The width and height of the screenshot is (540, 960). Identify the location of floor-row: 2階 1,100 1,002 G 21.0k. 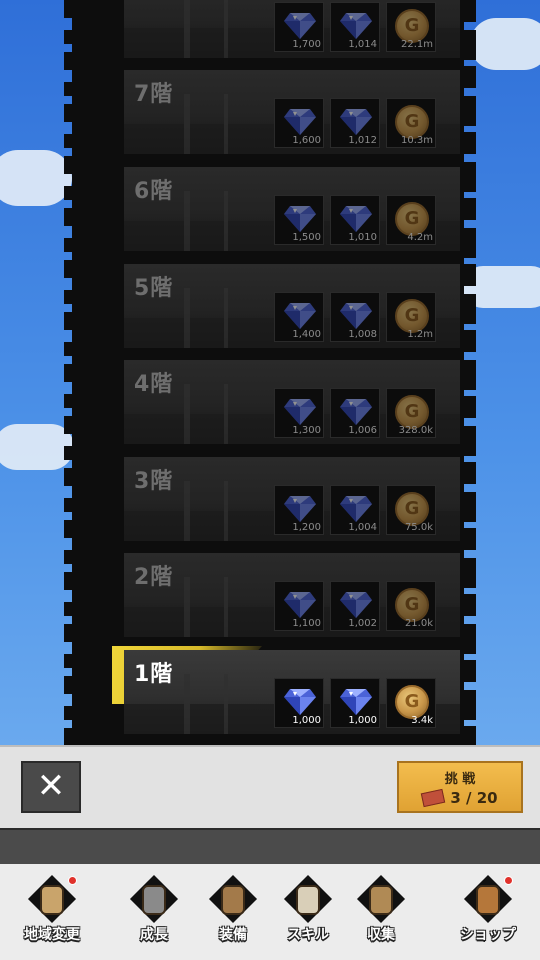
(292, 595).